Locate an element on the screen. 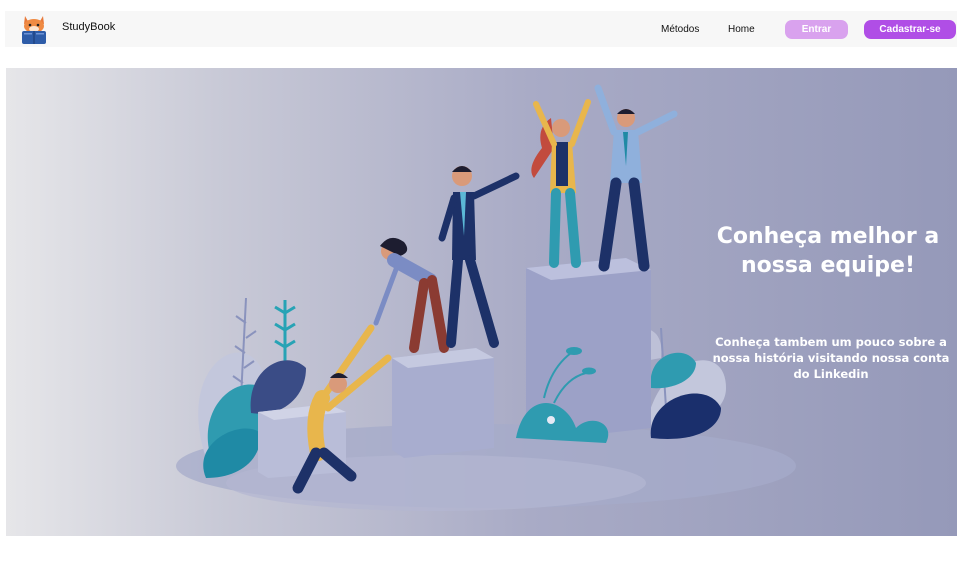 The width and height of the screenshot is (957, 583). signup-button: Cadastrar-se is located at coordinates (910, 29).